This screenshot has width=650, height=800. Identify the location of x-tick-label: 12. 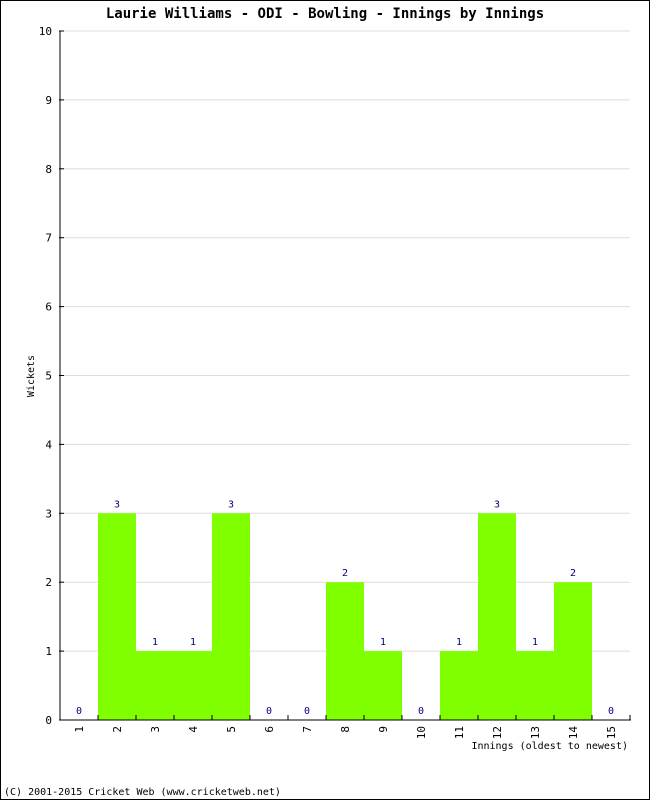
(497, 732).